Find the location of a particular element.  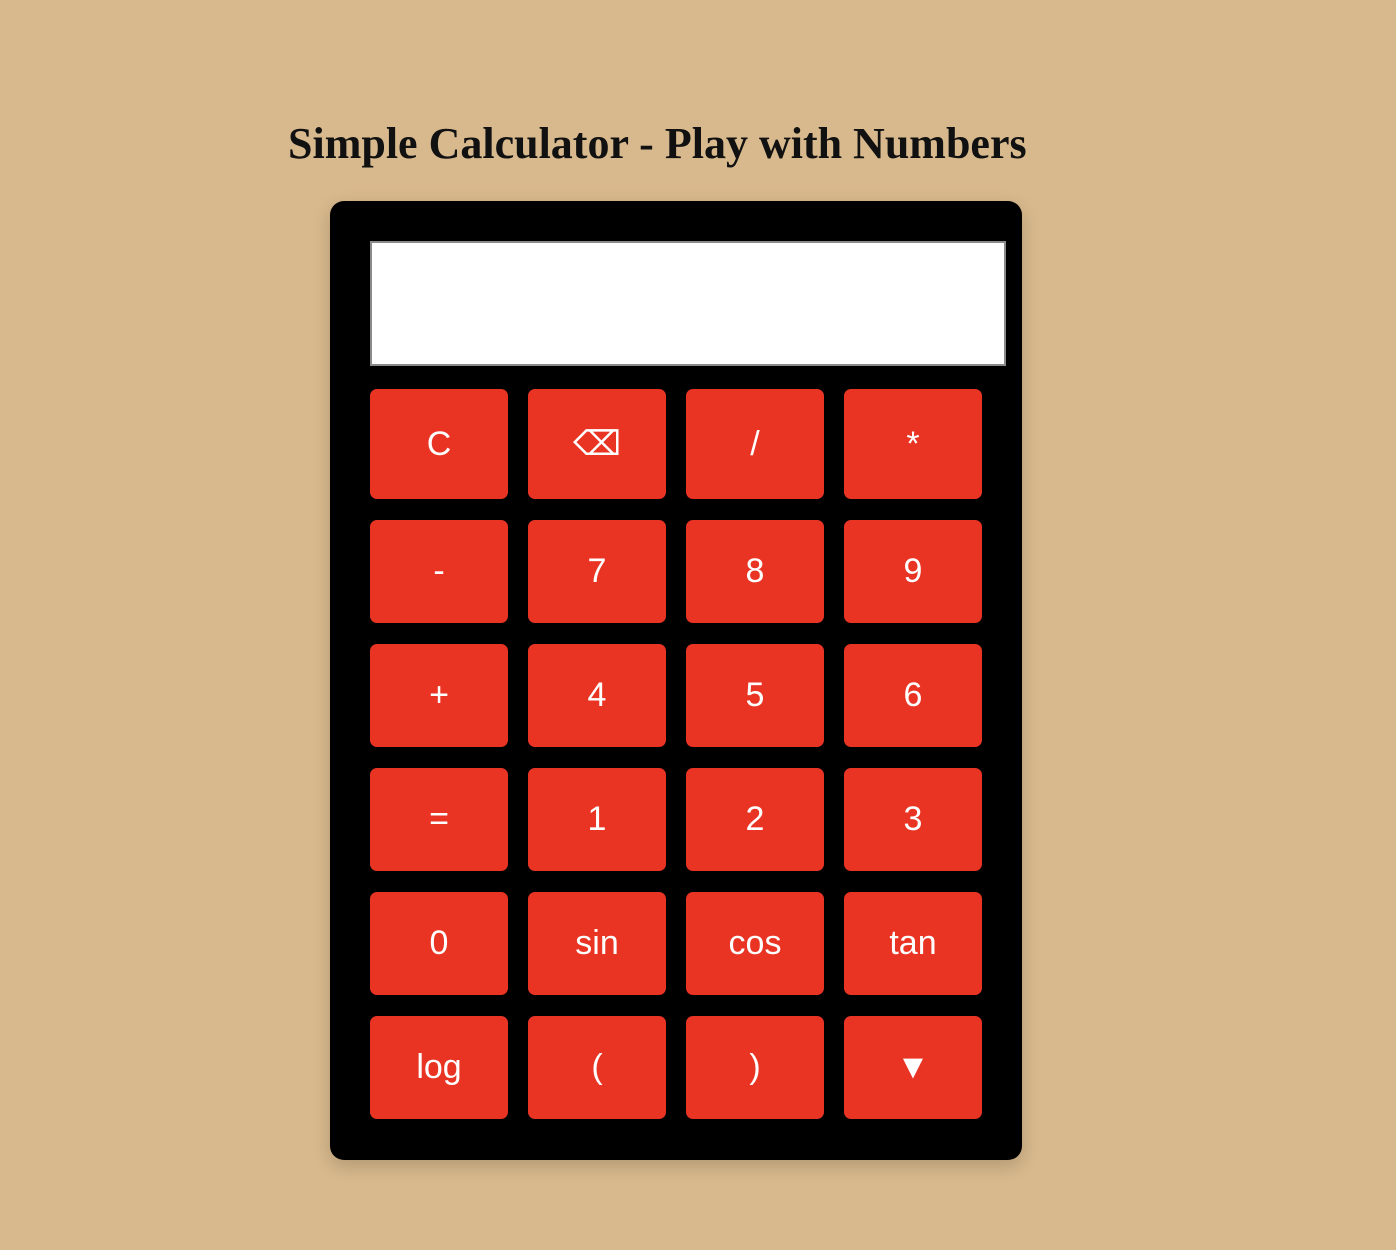

subtract-button: - is located at coordinates (439, 571).